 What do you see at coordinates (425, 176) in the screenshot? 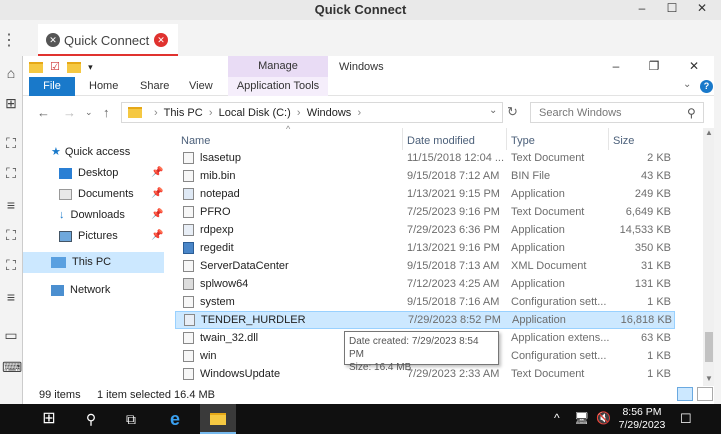
I see `table-row: mib.bin 9/15/2018 7:12 AM BIN File 43 KB` at bounding box center [425, 176].